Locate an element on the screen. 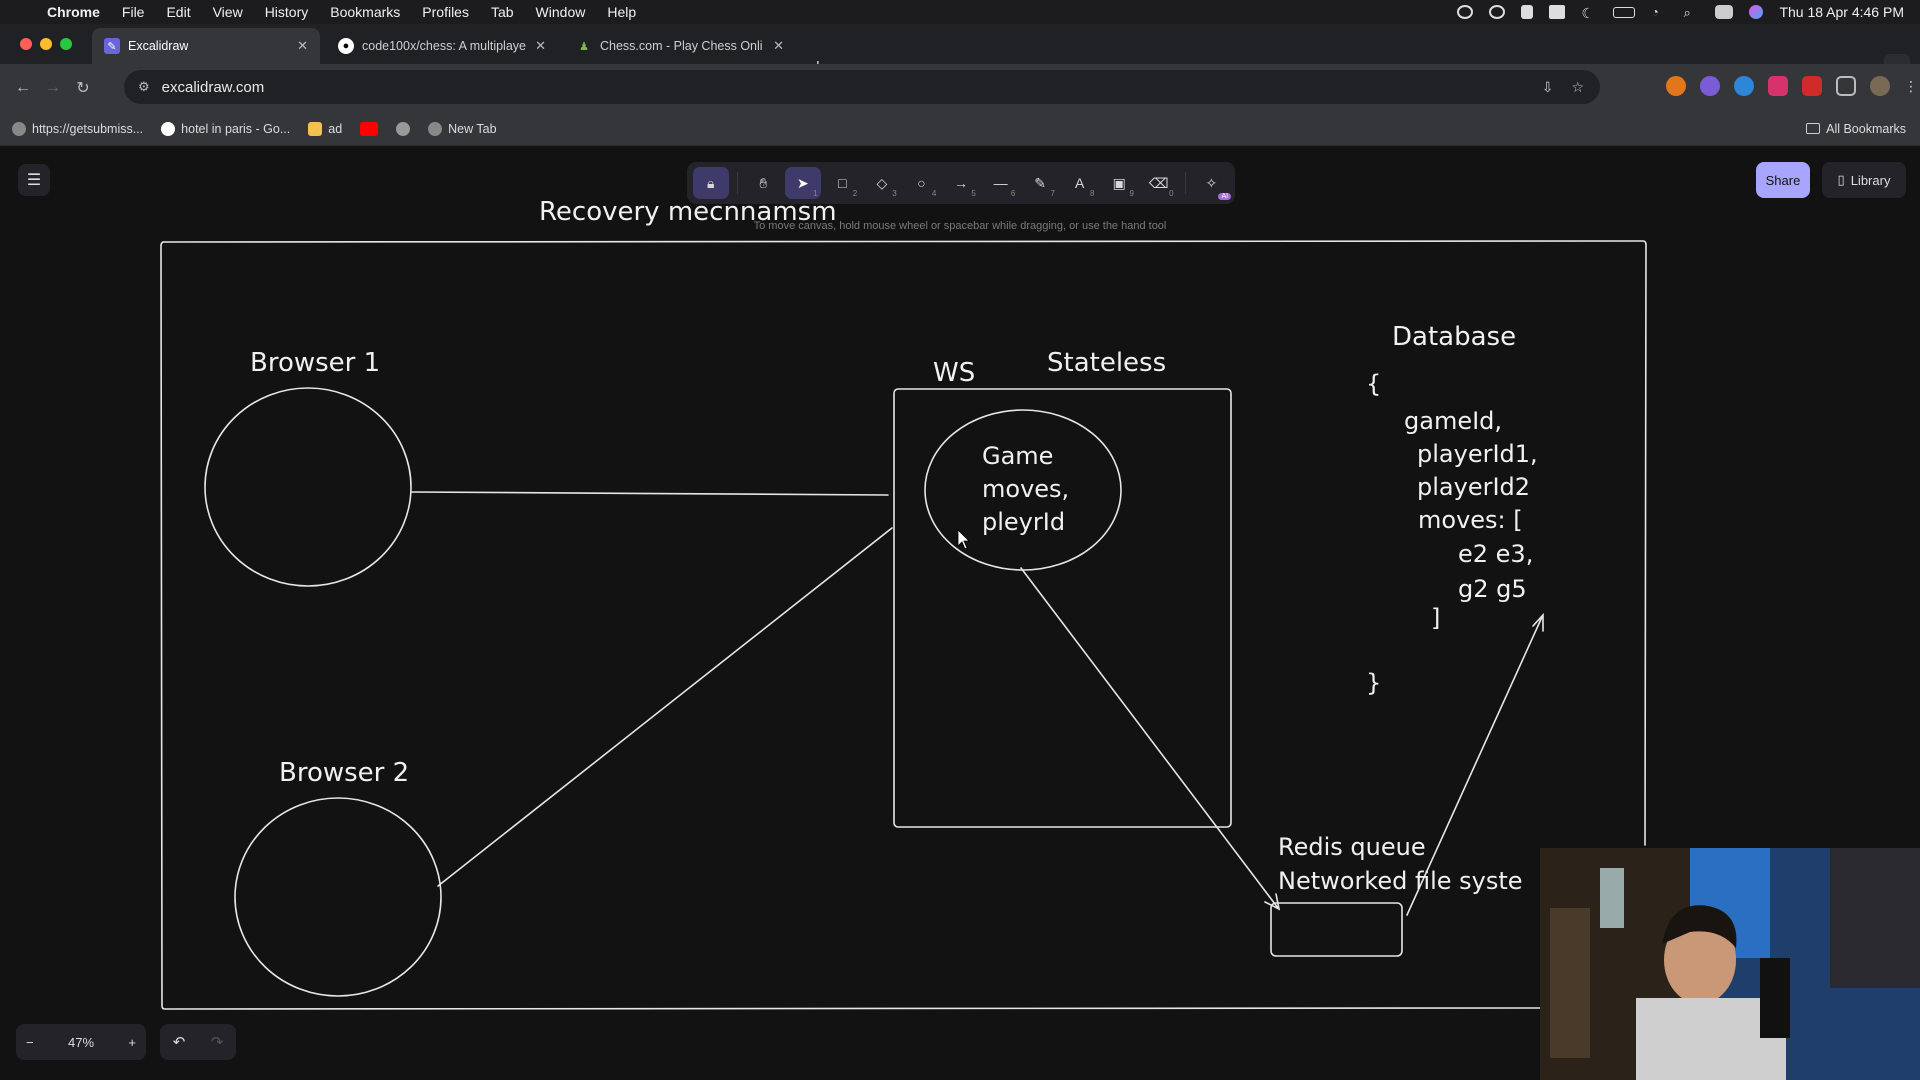 The height and width of the screenshot is (1080, 1920). extensions-puzzle-icon is located at coordinates (1846, 86).